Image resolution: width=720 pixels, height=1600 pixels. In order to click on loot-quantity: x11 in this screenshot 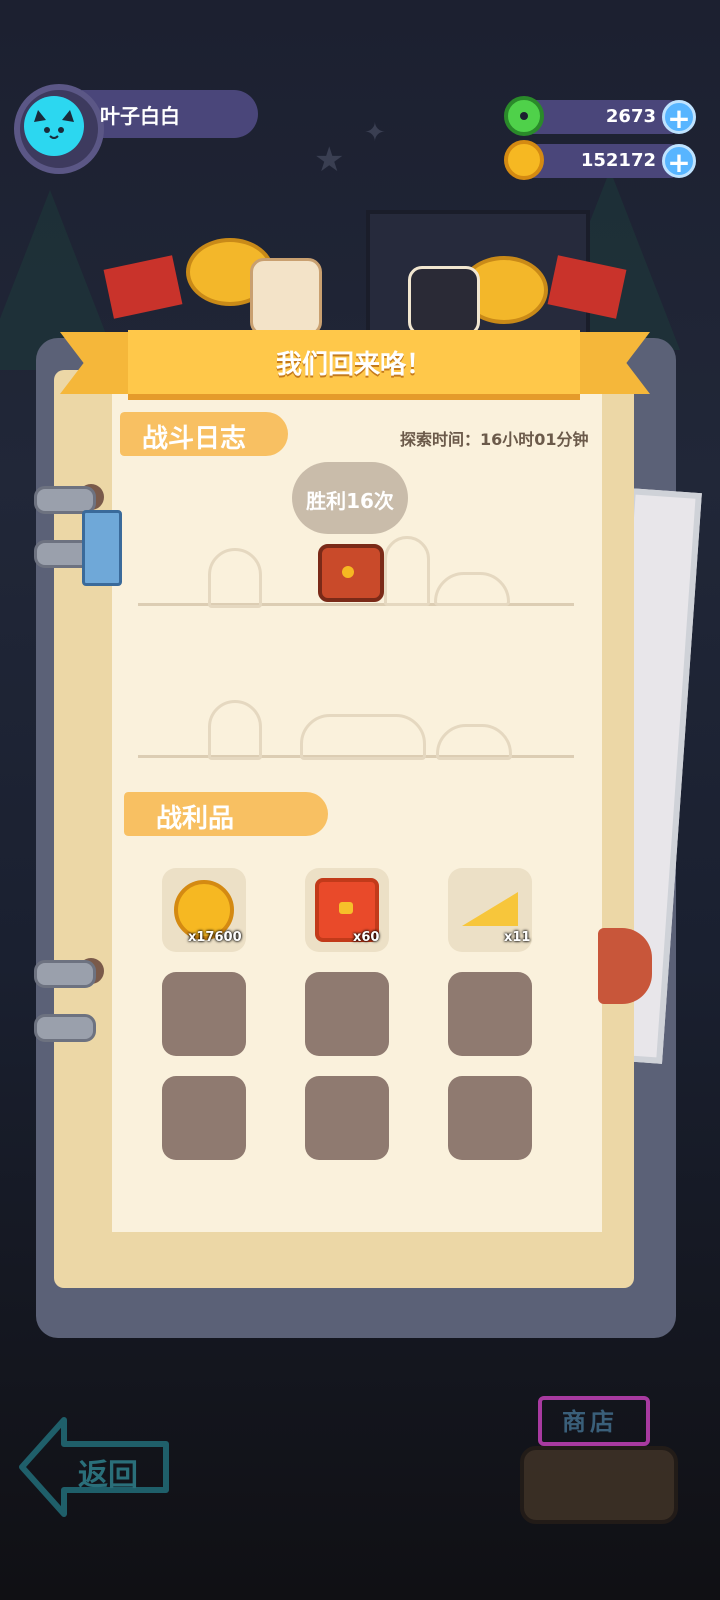, I will do `click(517, 937)`.